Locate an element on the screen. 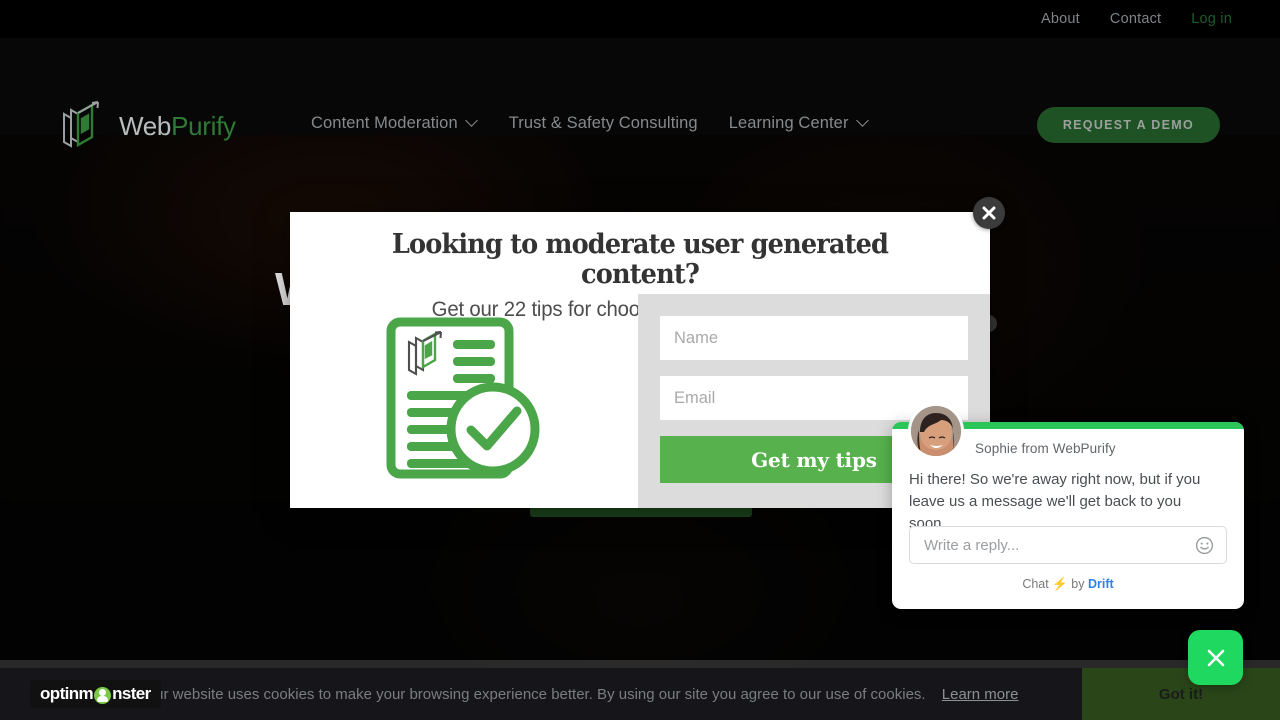 The image size is (1280, 720). chat-footer-by: by is located at coordinates (1078, 584).